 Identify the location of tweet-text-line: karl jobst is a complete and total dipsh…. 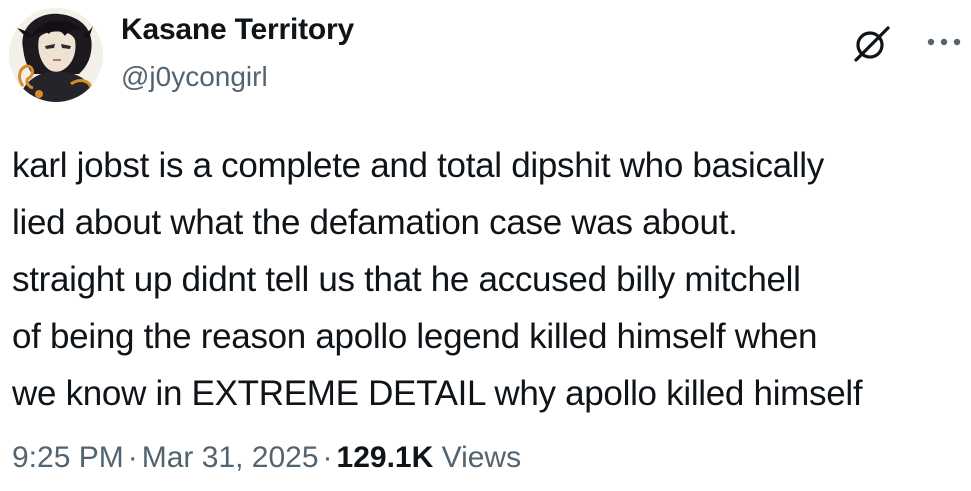
(418, 165).